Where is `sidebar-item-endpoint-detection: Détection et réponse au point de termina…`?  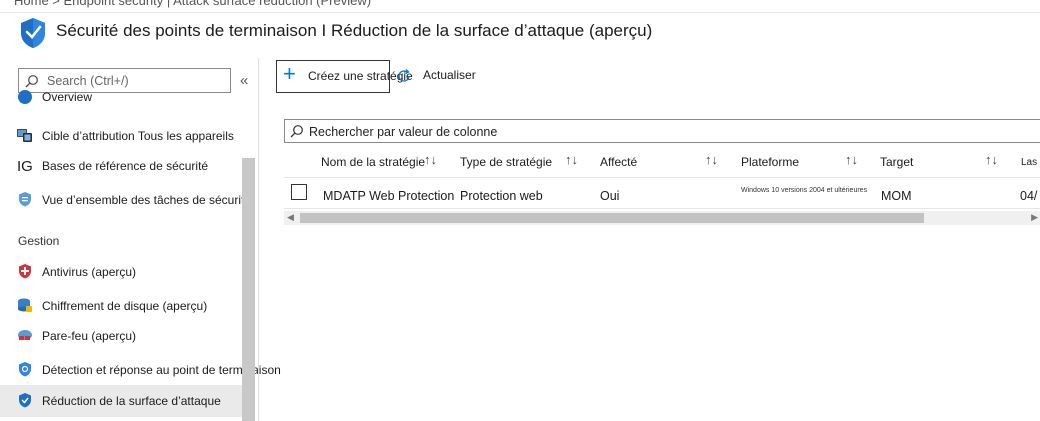
sidebar-item-endpoint-detection: Détection et réponse au point de termina… is located at coordinates (140, 370).